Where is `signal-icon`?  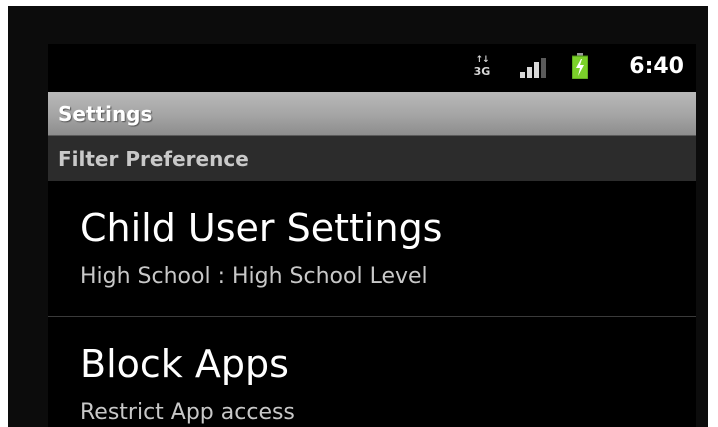
signal-icon is located at coordinates (533, 68).